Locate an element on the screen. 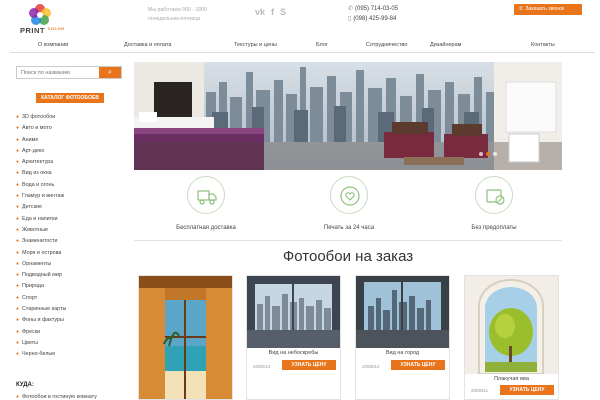 The image size is (600, 400). category-item: ● Спорт is located at coordinates (71, 298).